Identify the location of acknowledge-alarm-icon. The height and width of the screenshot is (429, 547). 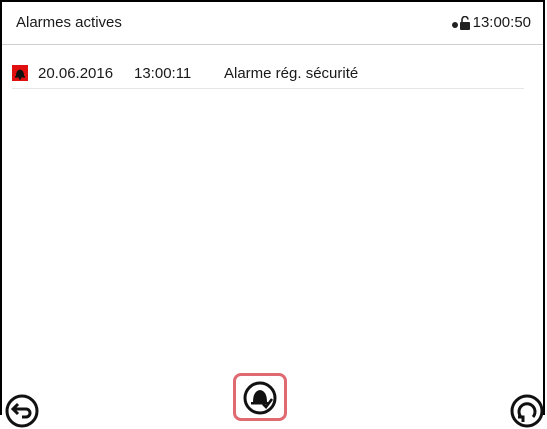
(260, 398).